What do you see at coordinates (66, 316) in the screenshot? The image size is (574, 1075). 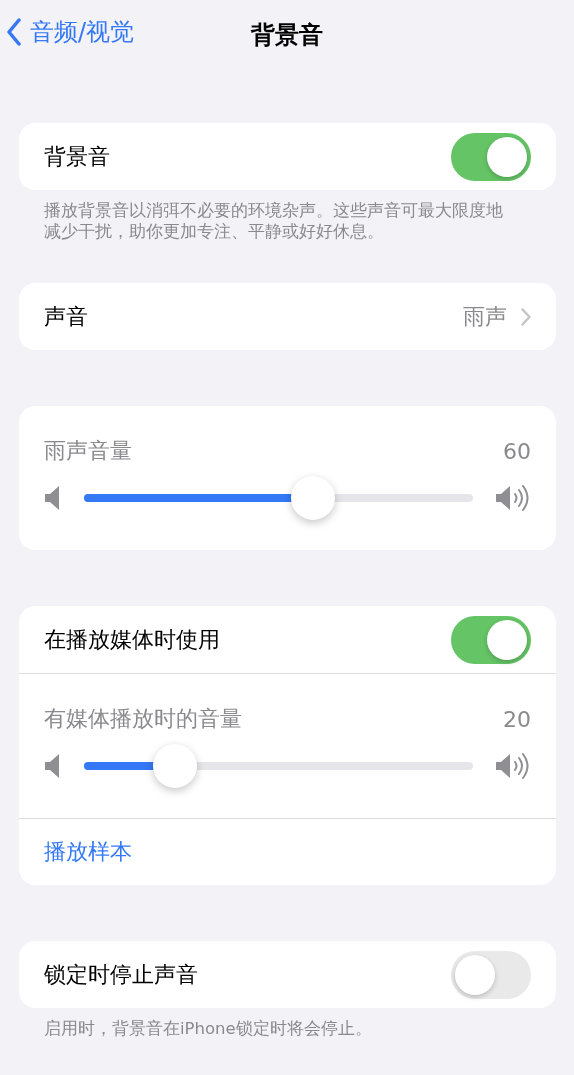 I see `setting-label: 声音` at bounding box center [66, 316].